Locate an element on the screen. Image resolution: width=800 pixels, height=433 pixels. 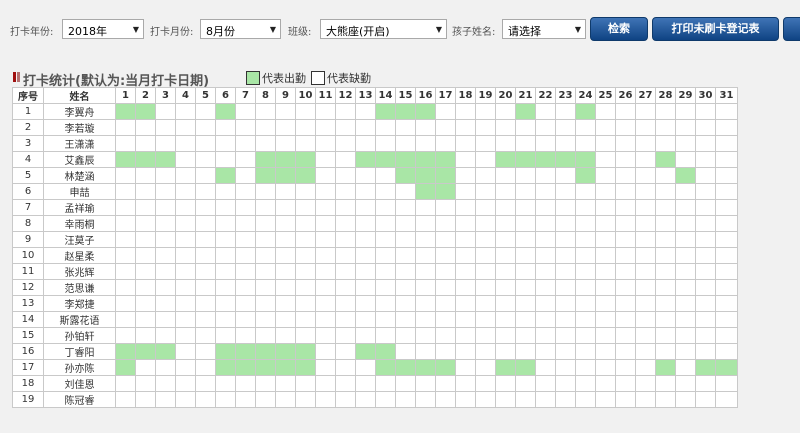
table-row: 17 孙亦陈 is located at coordinates (375, 367).